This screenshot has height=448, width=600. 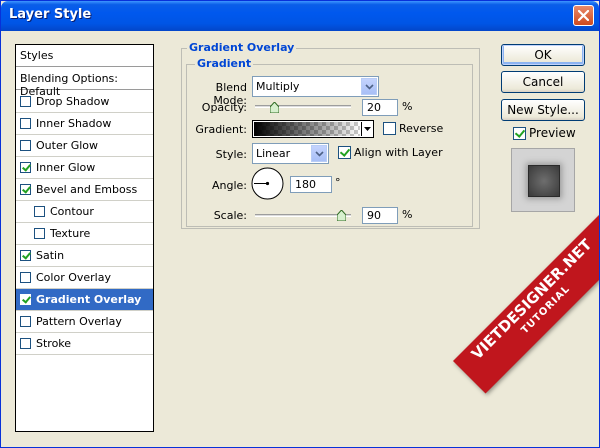 I want to click on style-item-contour: Contour, so click(x=84, y=212).